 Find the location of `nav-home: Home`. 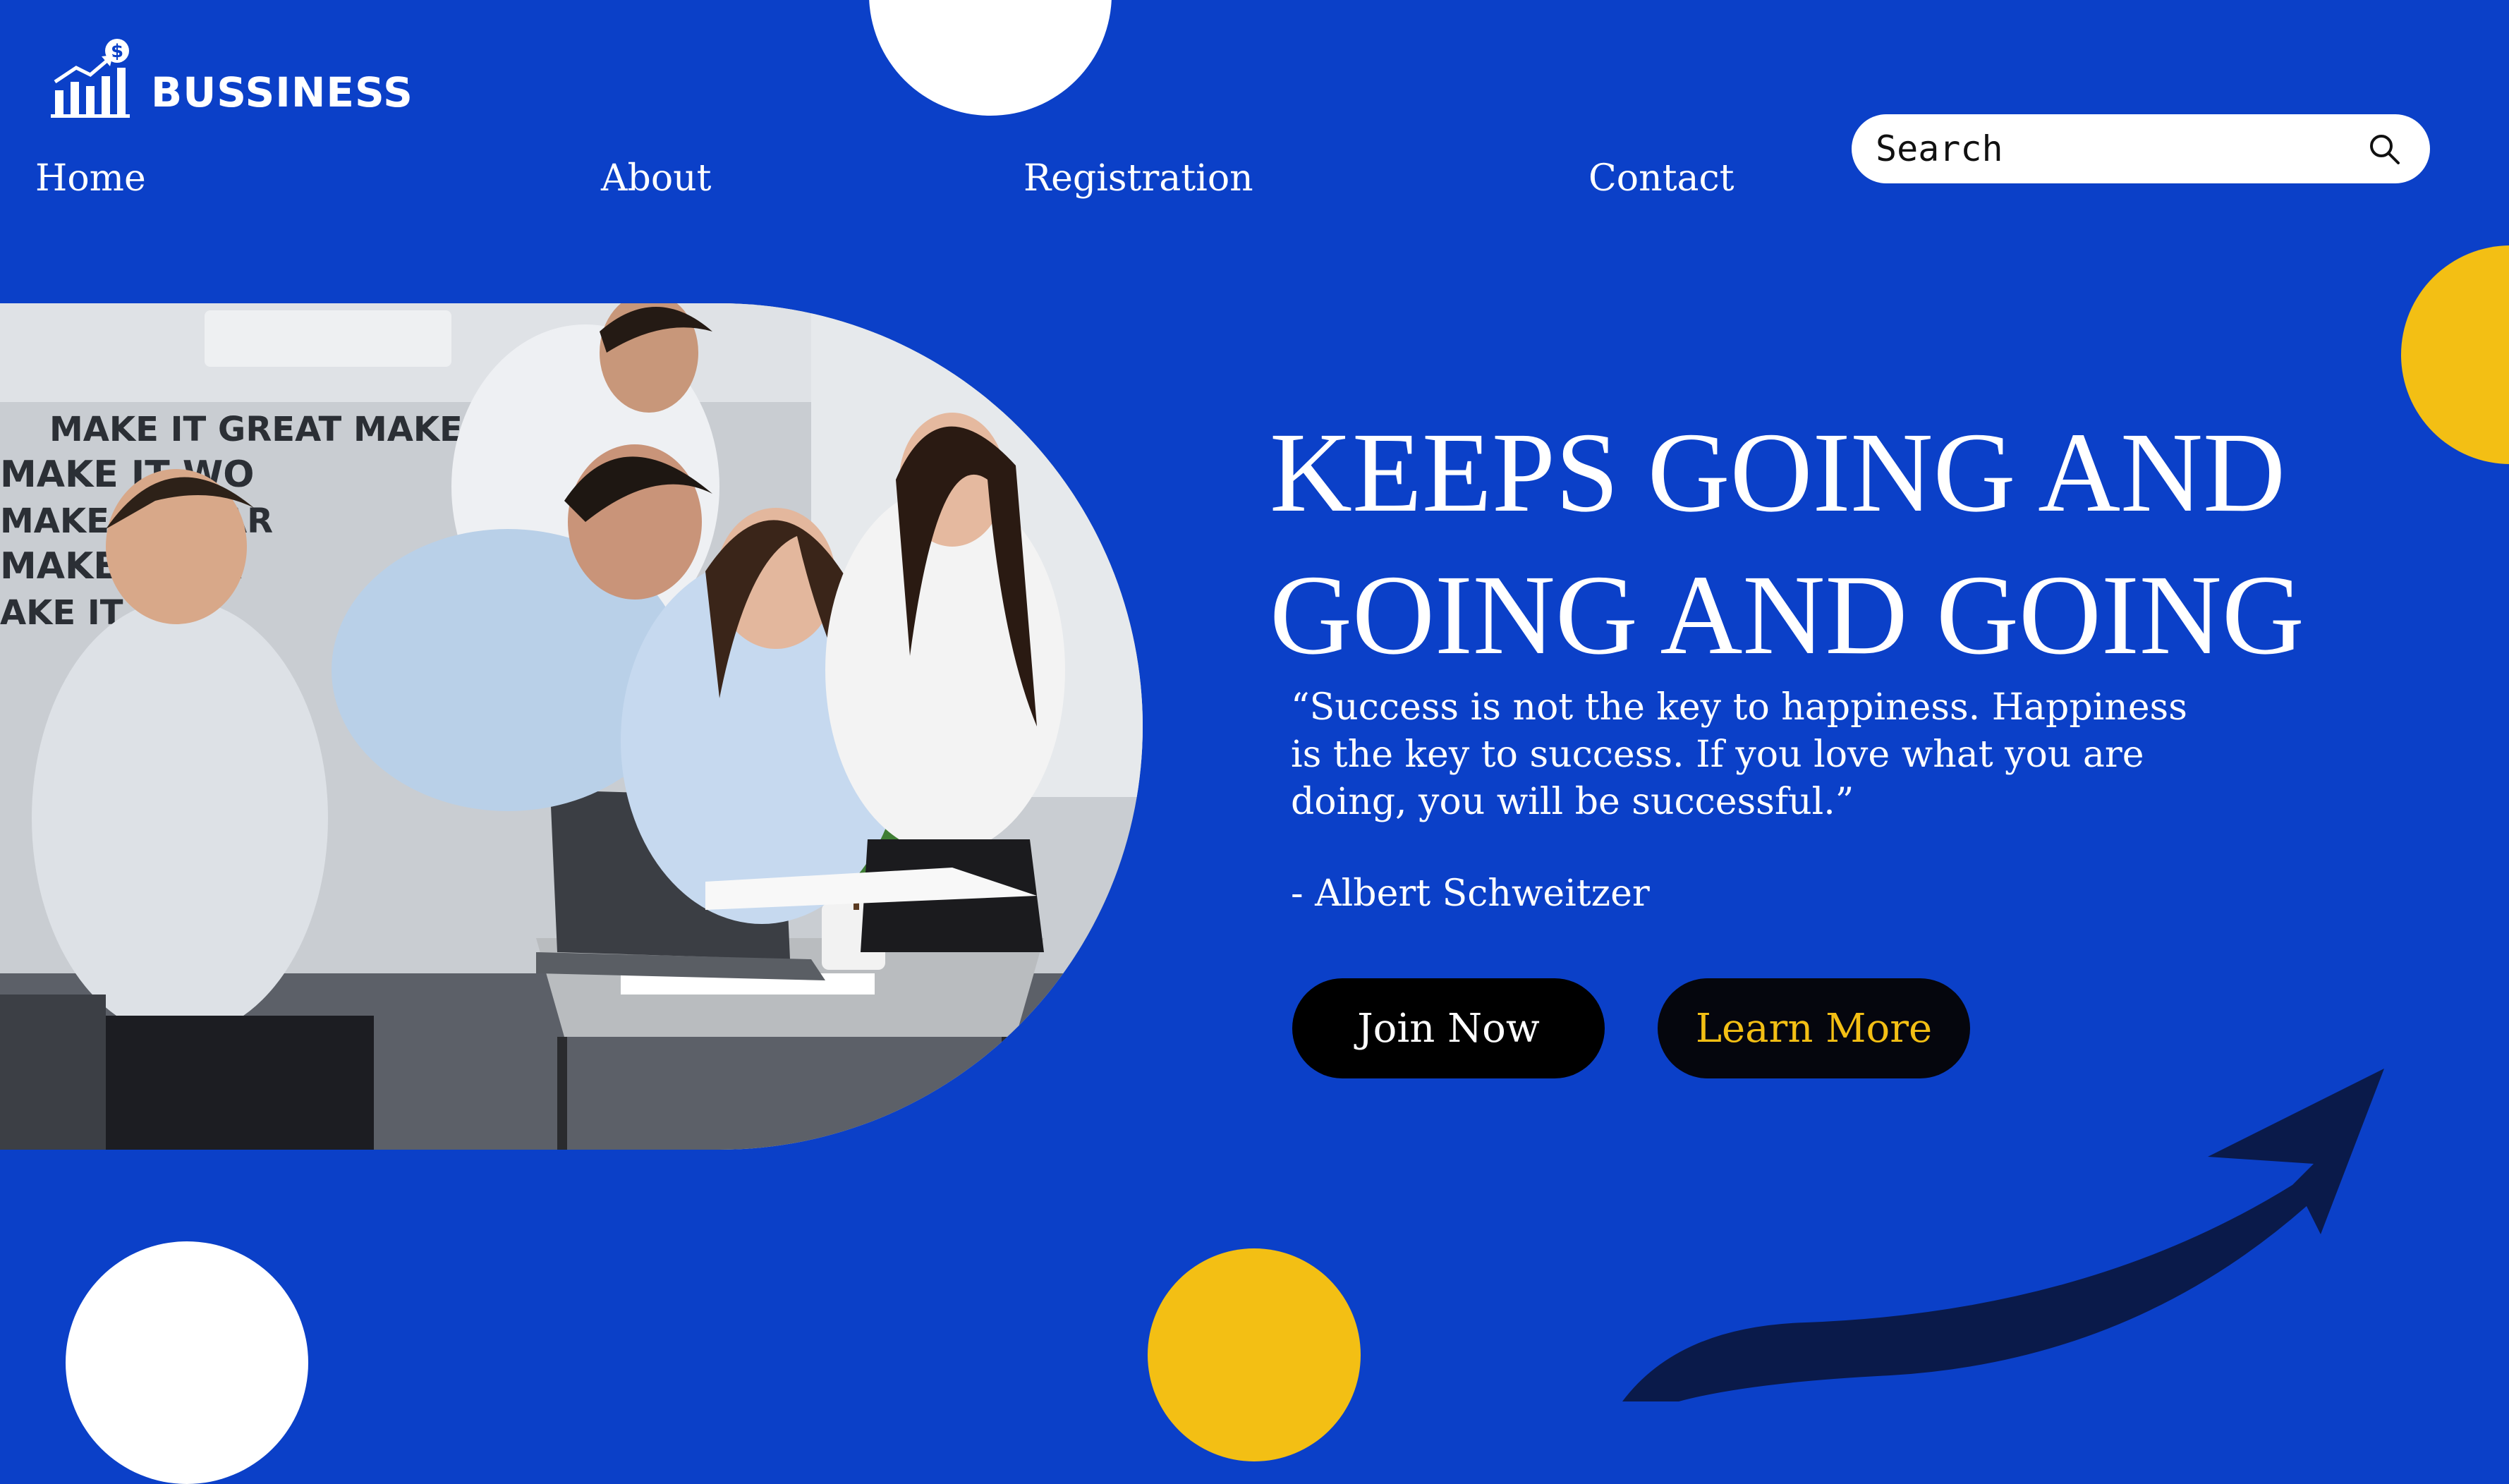

nav-home: Home is located at coordinates (90, 178).